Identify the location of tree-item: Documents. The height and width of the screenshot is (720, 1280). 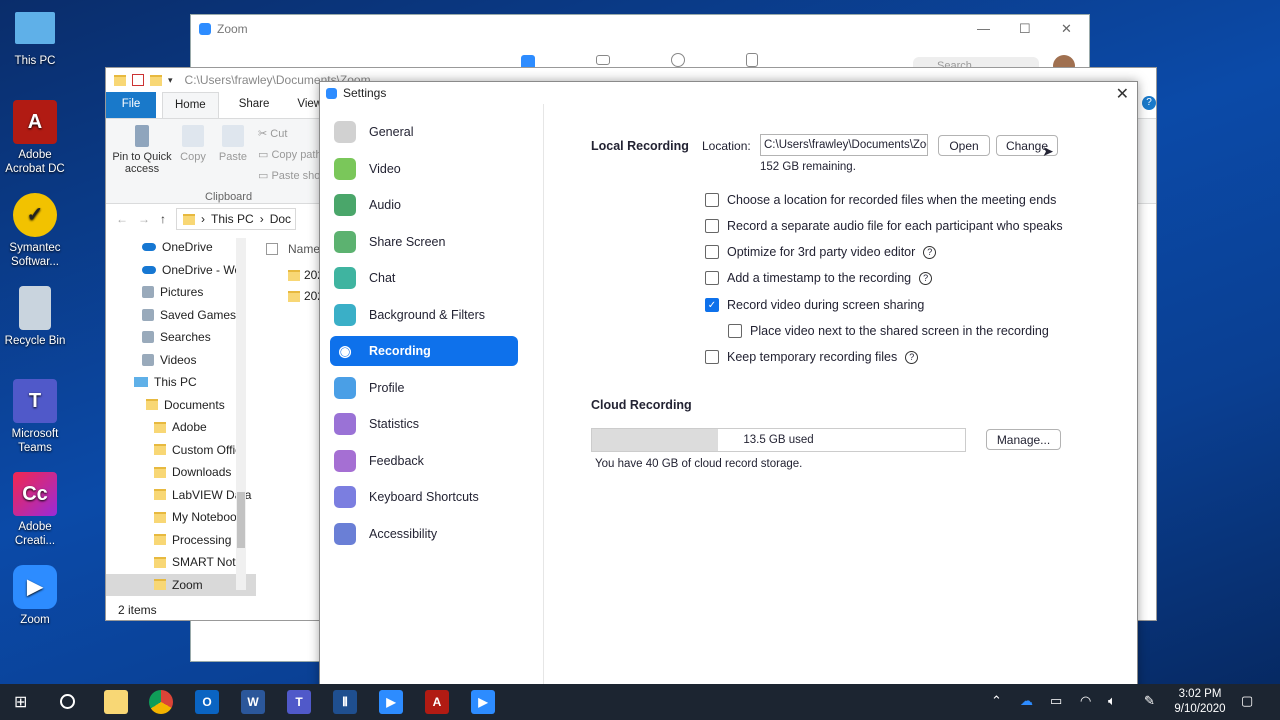
(181, 405).